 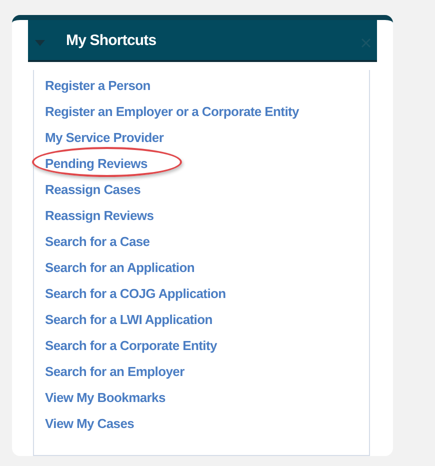 I want to click on shortcut-link: Search for a LWI Application, so click(x=128, y=319).